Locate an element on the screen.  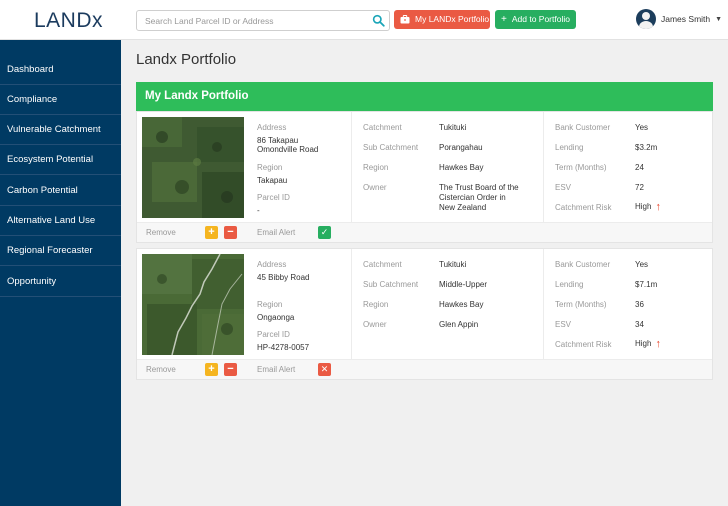
owner-line1: The Trust Board of the is located at coordinates (479, 187).